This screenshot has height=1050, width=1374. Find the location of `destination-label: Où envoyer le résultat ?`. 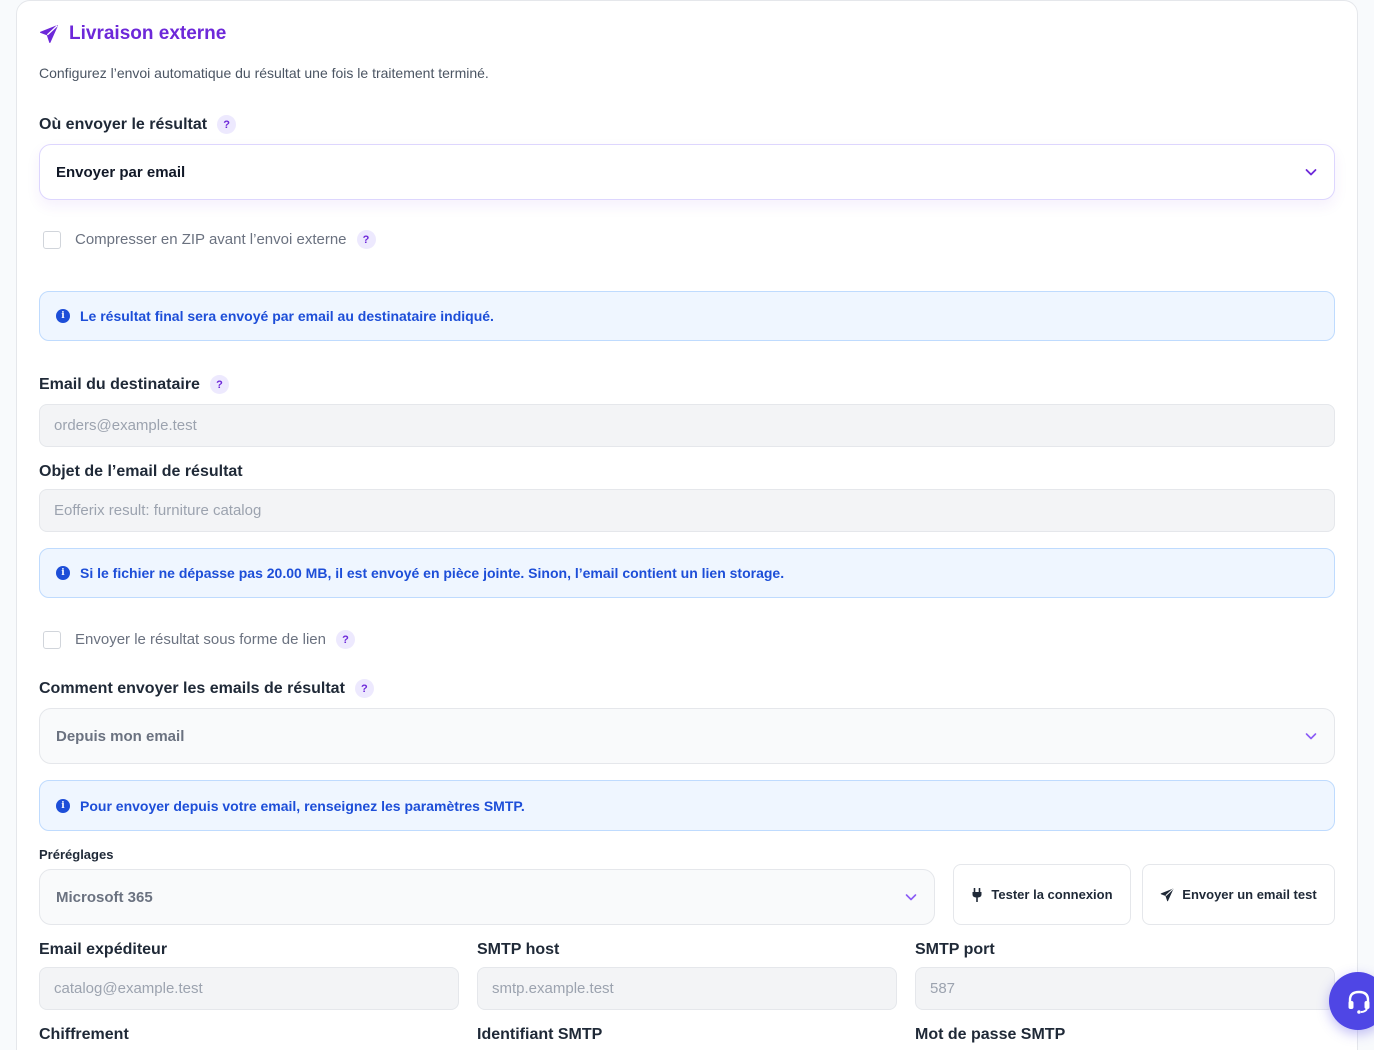

destination-label: Où envoyer le résultat ? is located at coordinates (138, 124).